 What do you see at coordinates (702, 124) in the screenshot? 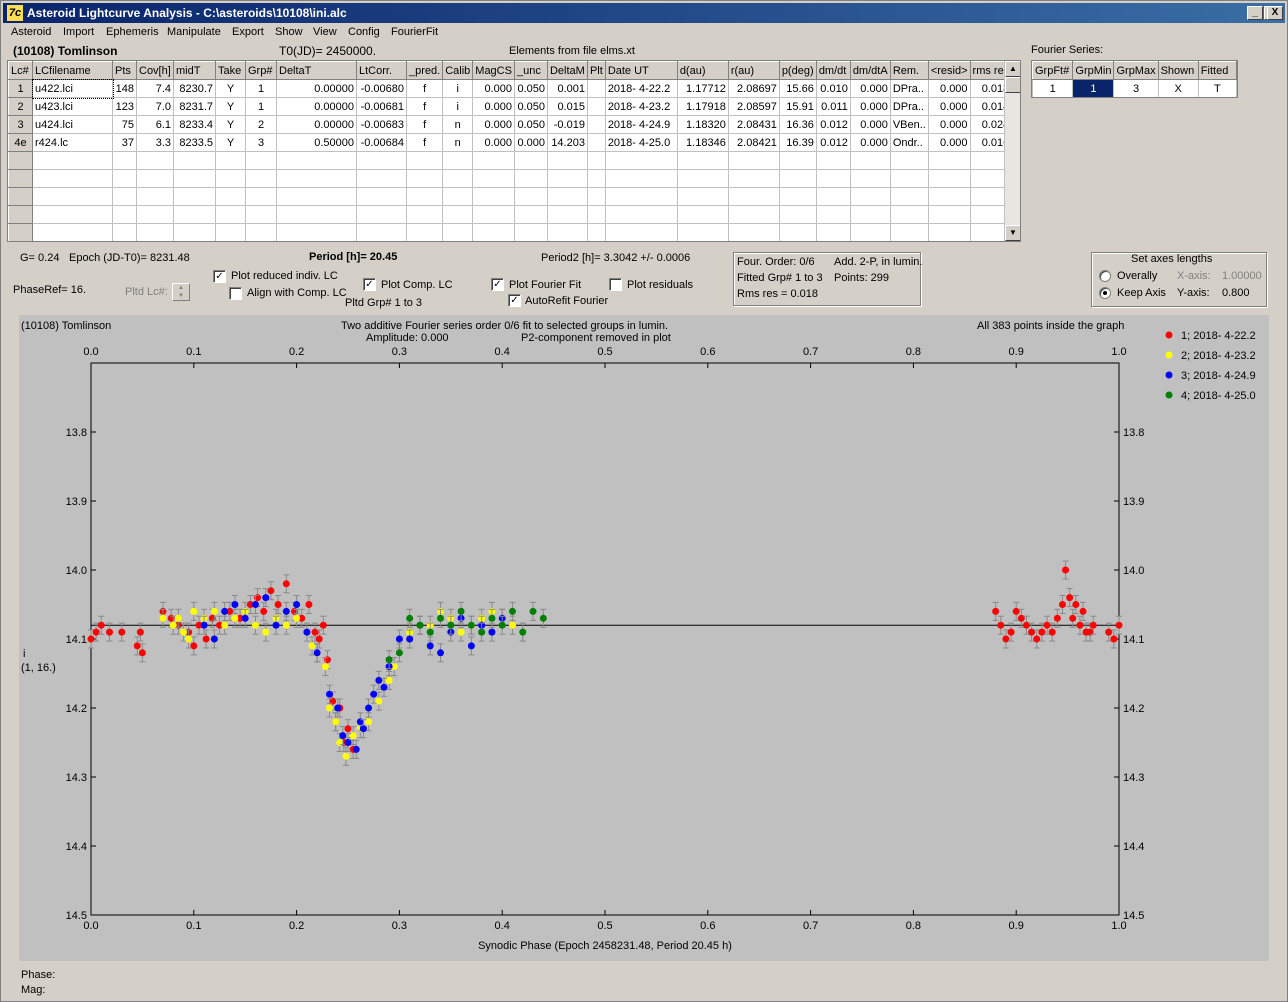
I see `table-cell: 1.18320` at bounding box center [702, 124].